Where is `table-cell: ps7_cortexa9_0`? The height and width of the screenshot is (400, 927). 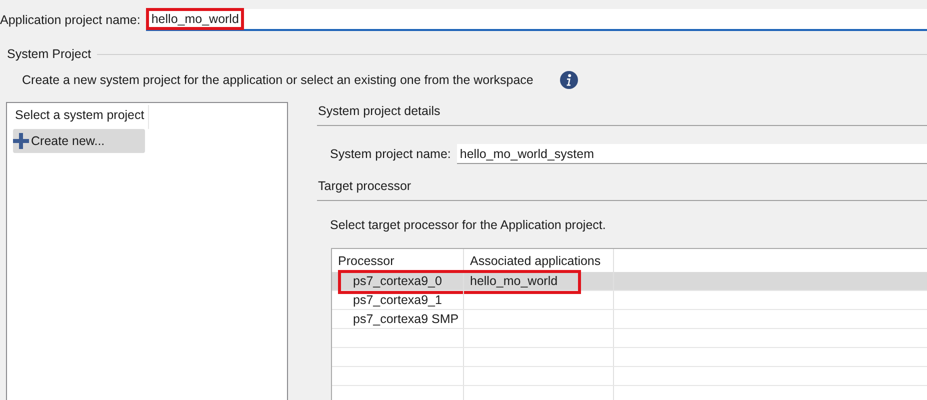 table-cell: ps7_cortexa9_0 is located at coordinates (397, 281).